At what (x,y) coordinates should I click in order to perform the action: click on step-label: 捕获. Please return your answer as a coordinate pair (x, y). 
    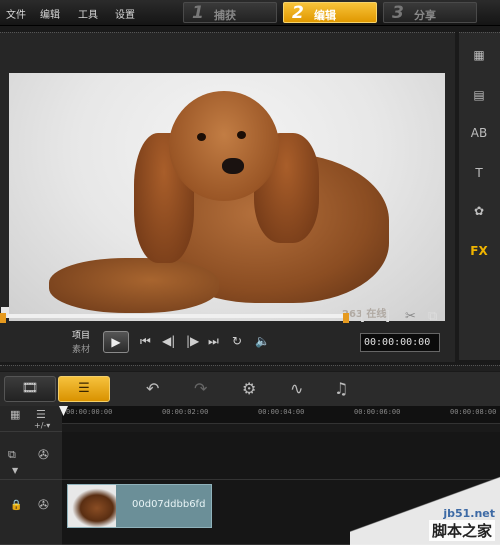
    Looking at the image, I should click on (225, 15).